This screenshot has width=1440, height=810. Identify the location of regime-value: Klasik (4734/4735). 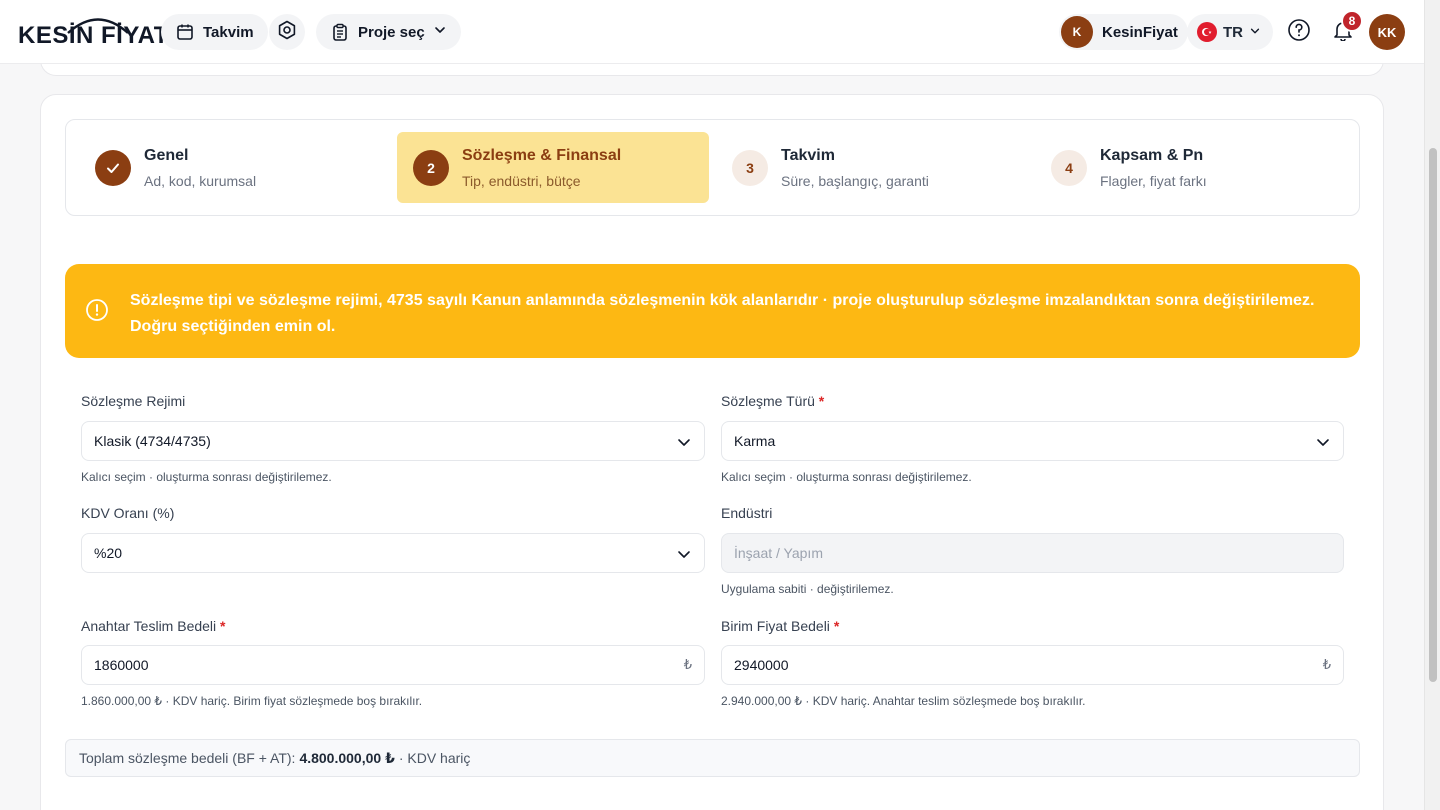
(152, 441).